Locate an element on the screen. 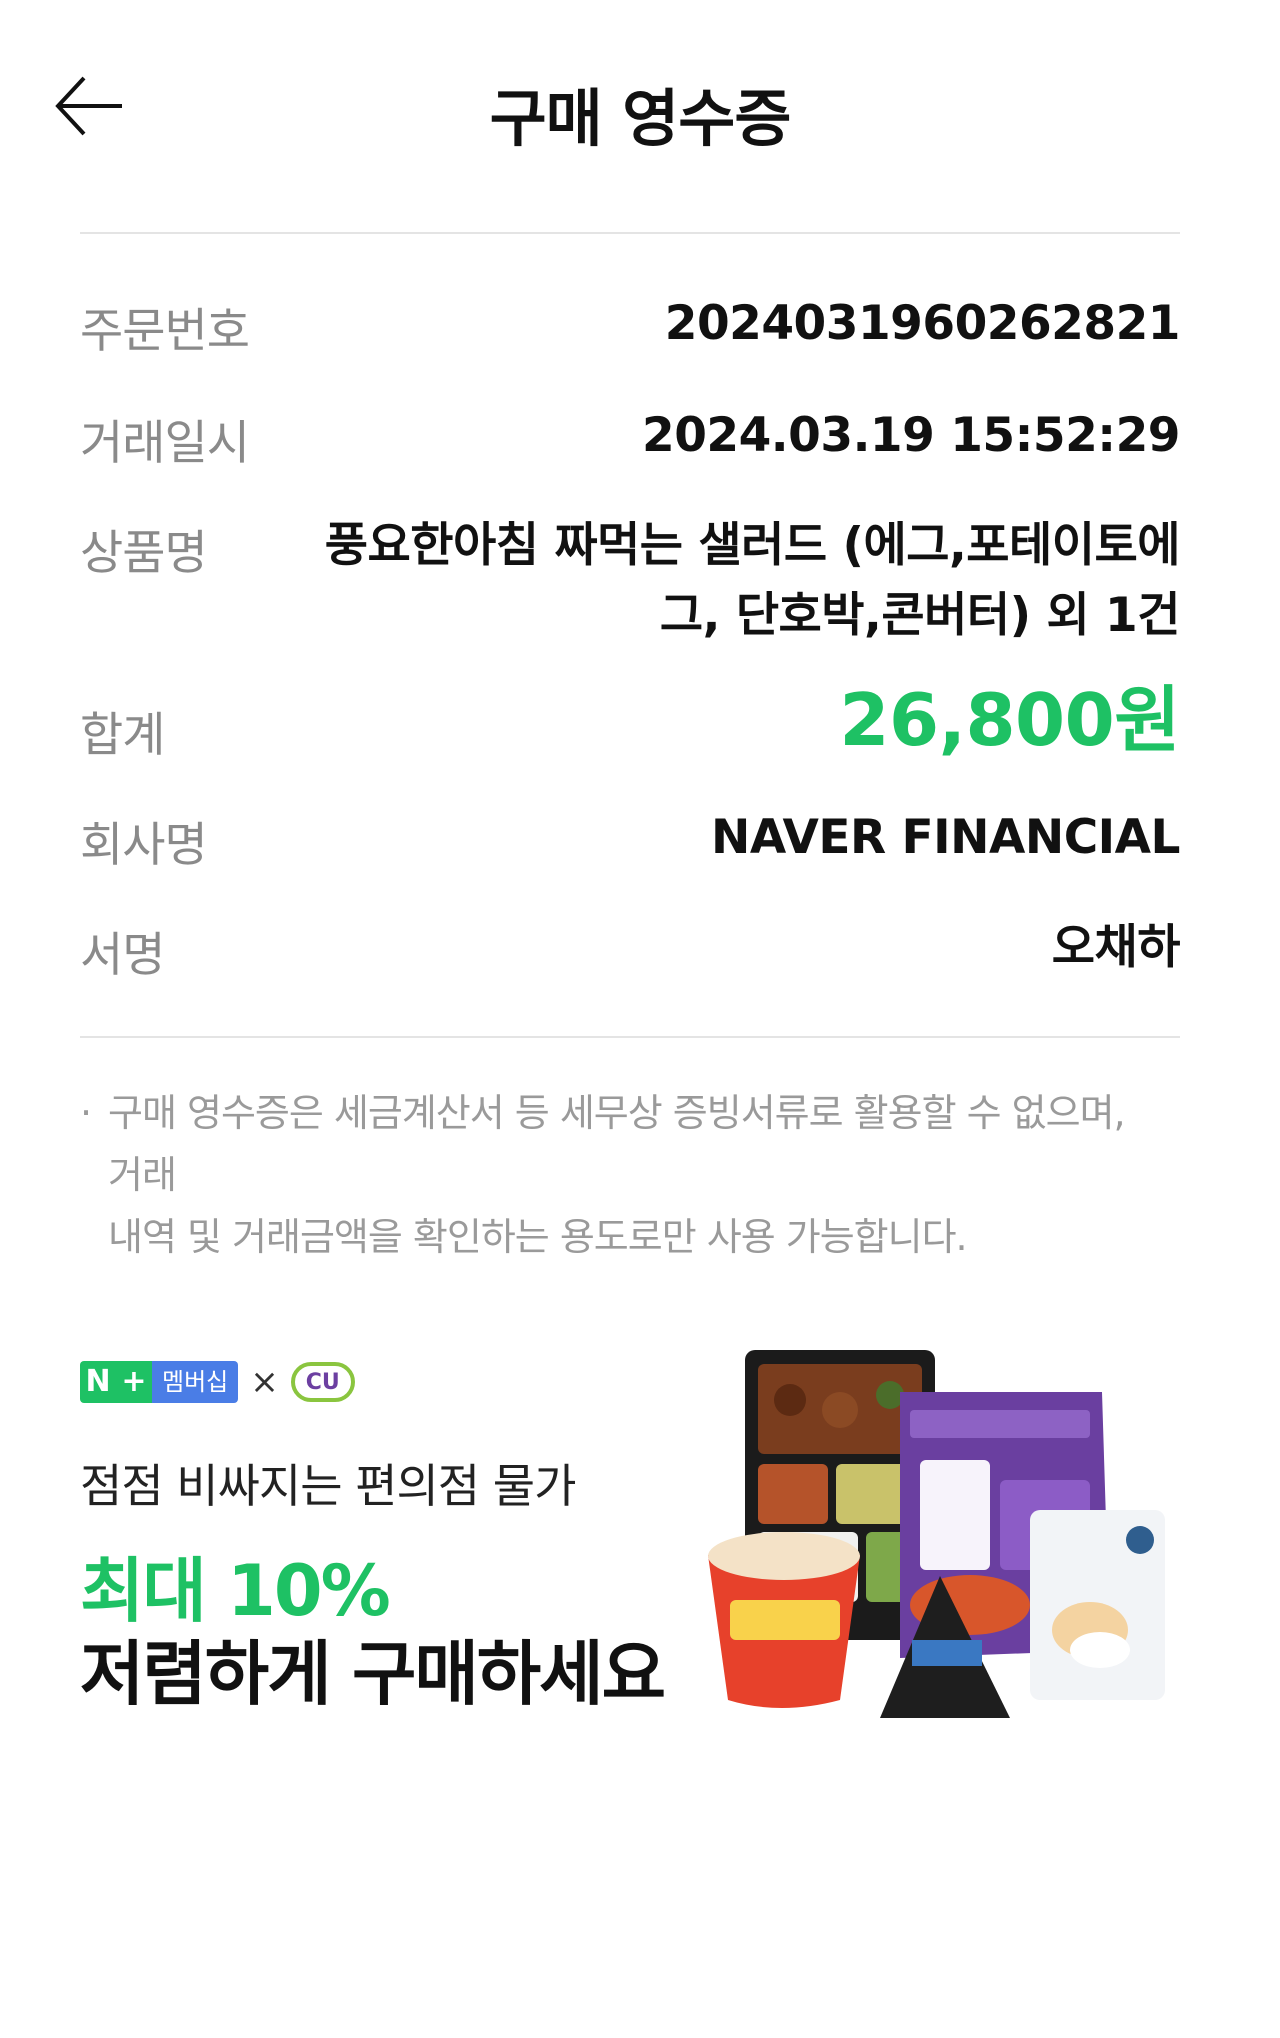 This screenshot has height=2038, width=1280. transaction-date-label: 거래일시 is located at coordinates (165, 443).